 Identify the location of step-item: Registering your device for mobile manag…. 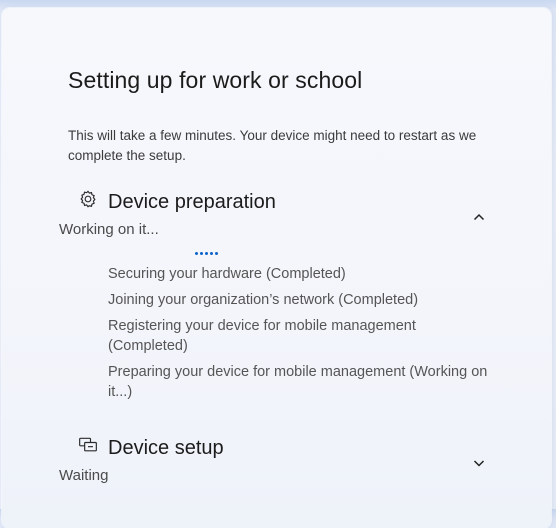
(262, 336).